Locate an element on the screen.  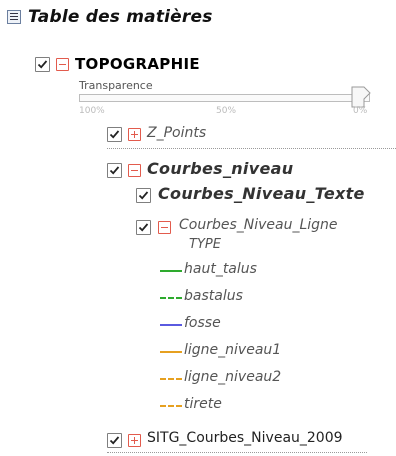
collapse-courbes-niveau-icon is located at coordinates (134, 170).